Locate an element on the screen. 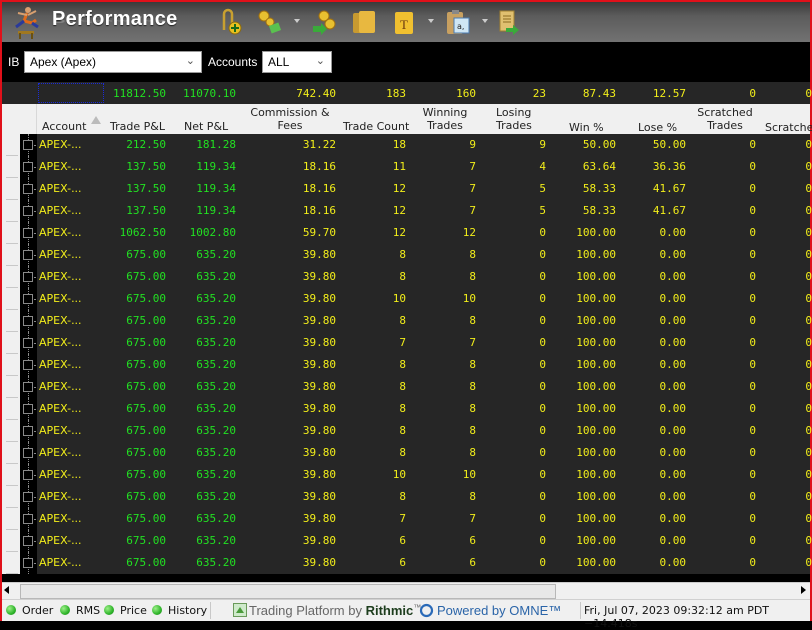 Image resolution: width=812 pixels, height=630 pixels. column-header-winning-trades: Winning Trades is located at coordinates (445, 119).